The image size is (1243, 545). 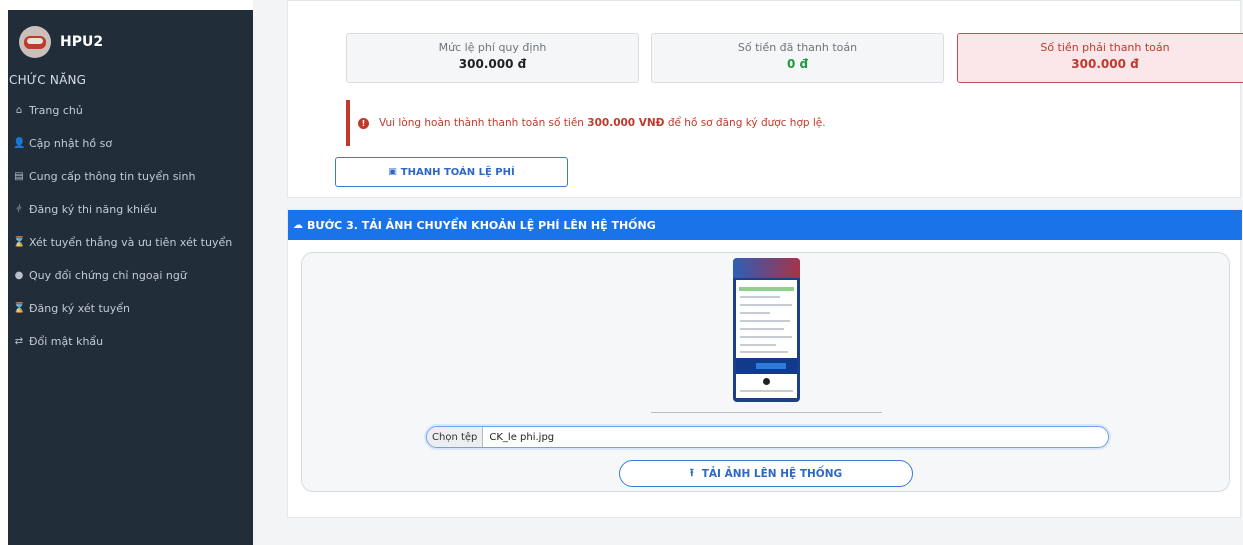 I want to click on sidebar-item-admission-registration: ⌛ Đăng ký xét tuyển, so click(x=122, y=308).